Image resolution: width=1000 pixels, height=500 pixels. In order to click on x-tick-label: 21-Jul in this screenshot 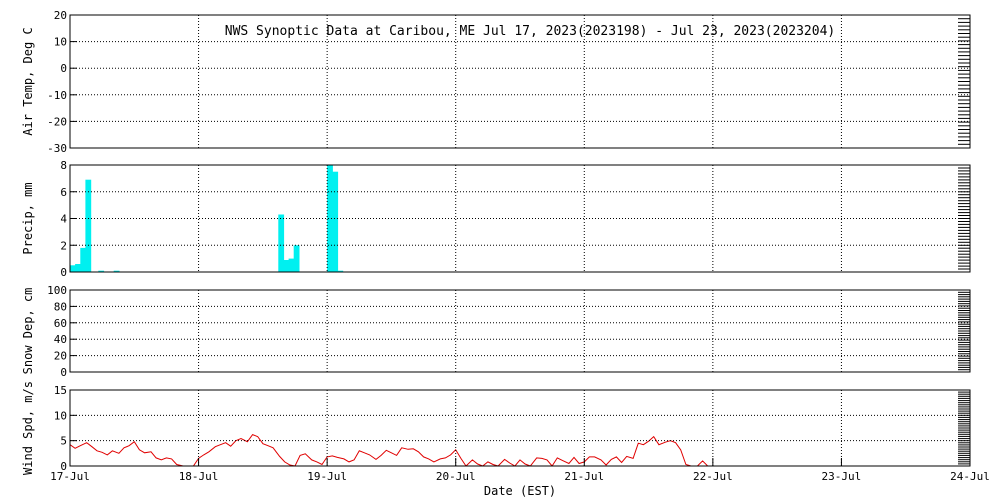, I will do `click(584, 476)`.